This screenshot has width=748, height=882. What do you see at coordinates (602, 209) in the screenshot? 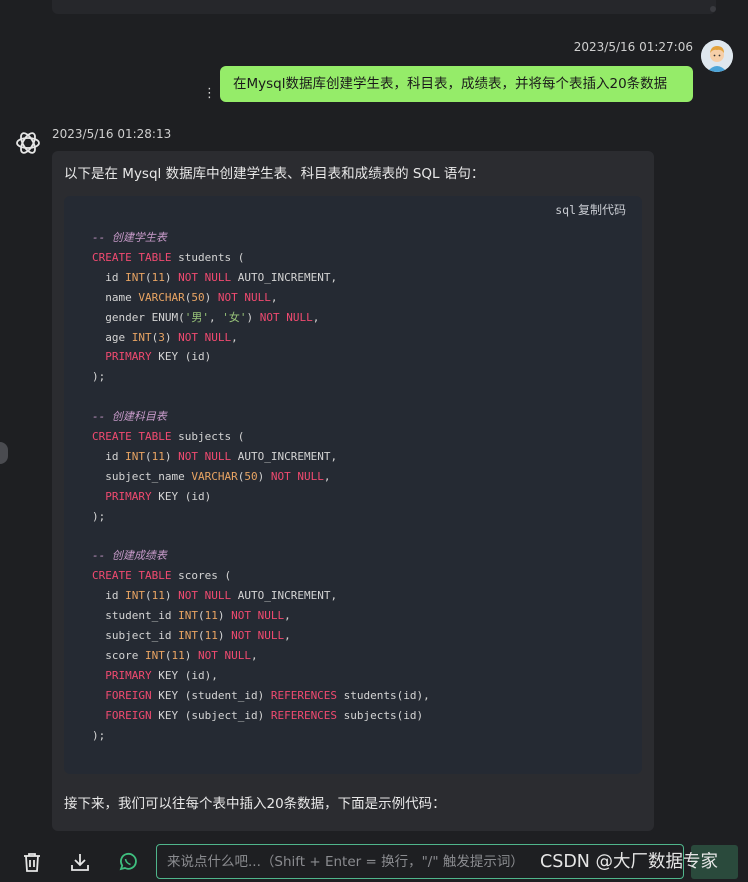
I see `copy-code-button: 复制代码` at bounding box center [602, 209].